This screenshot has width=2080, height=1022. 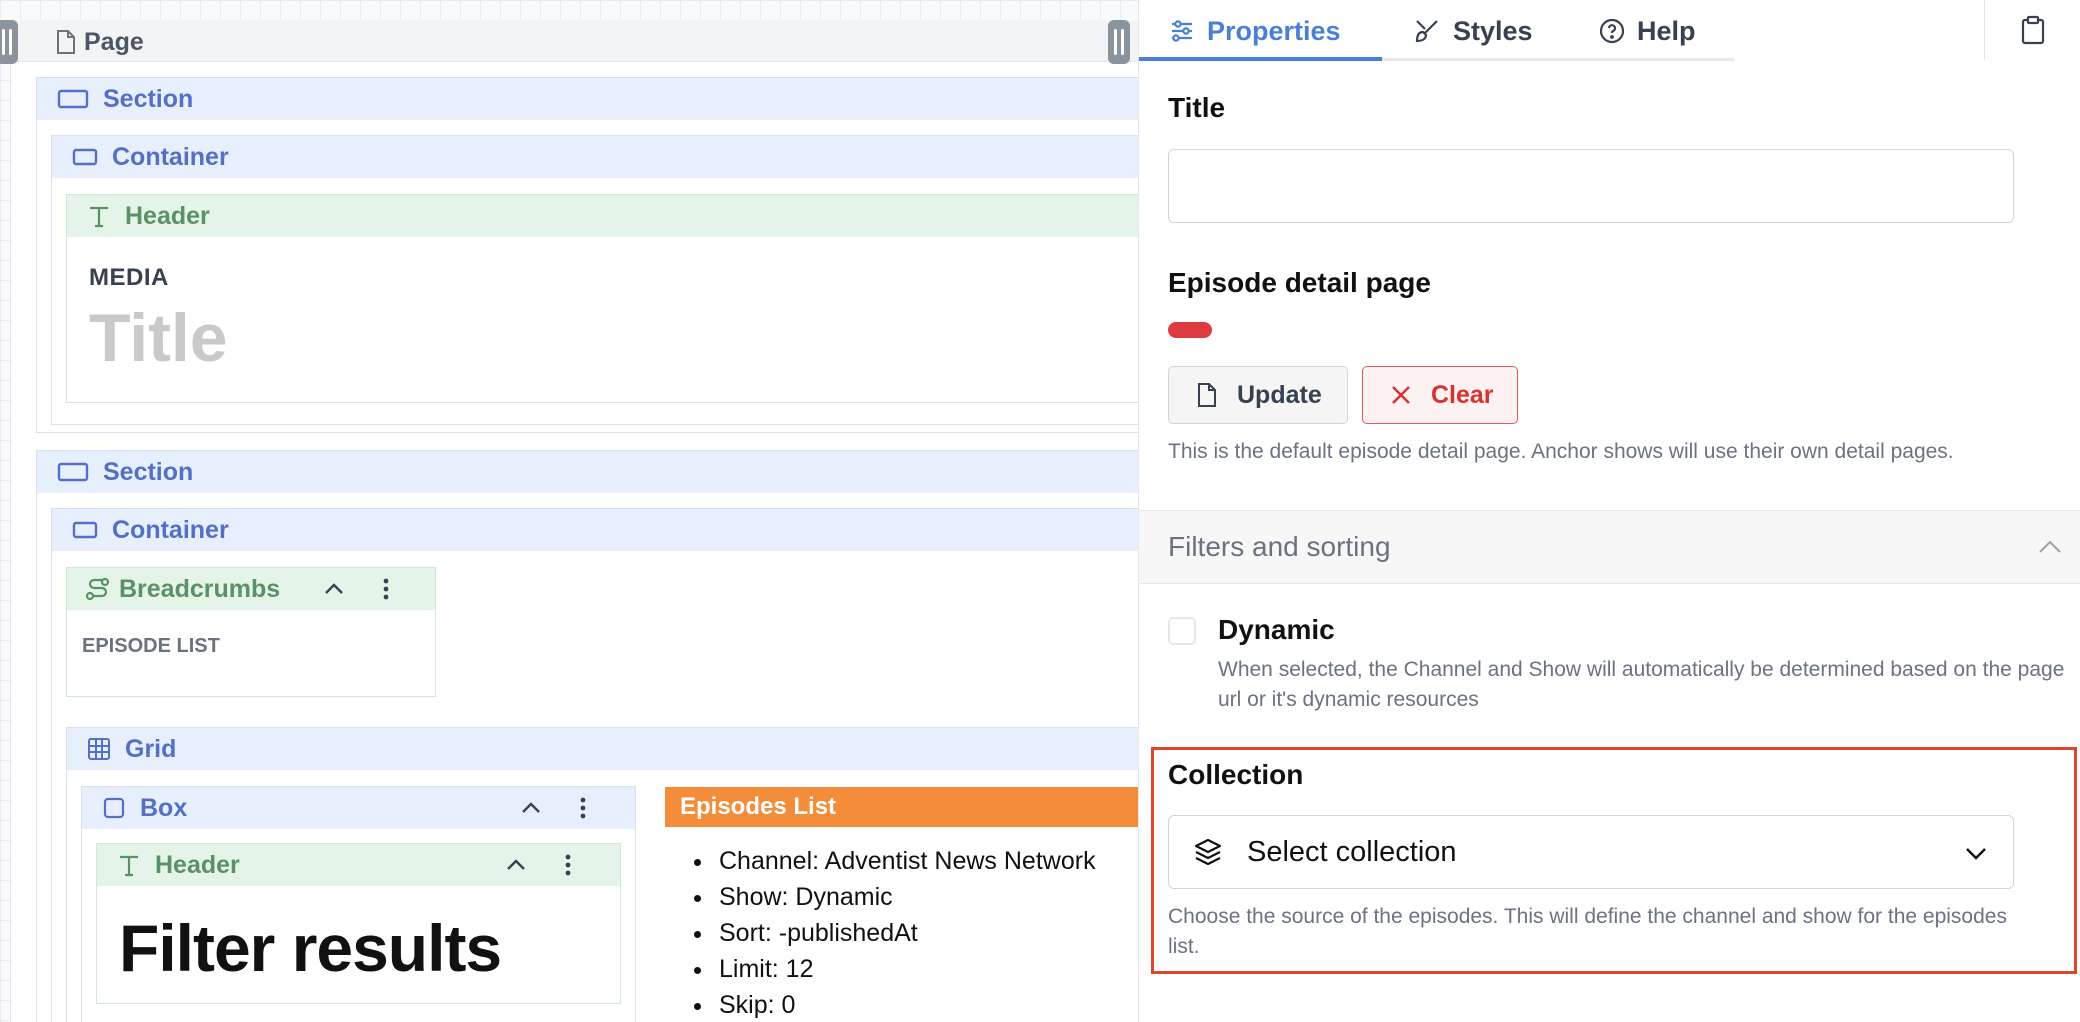 I want to click on clipboard-button, so click(x=2032, y=30).